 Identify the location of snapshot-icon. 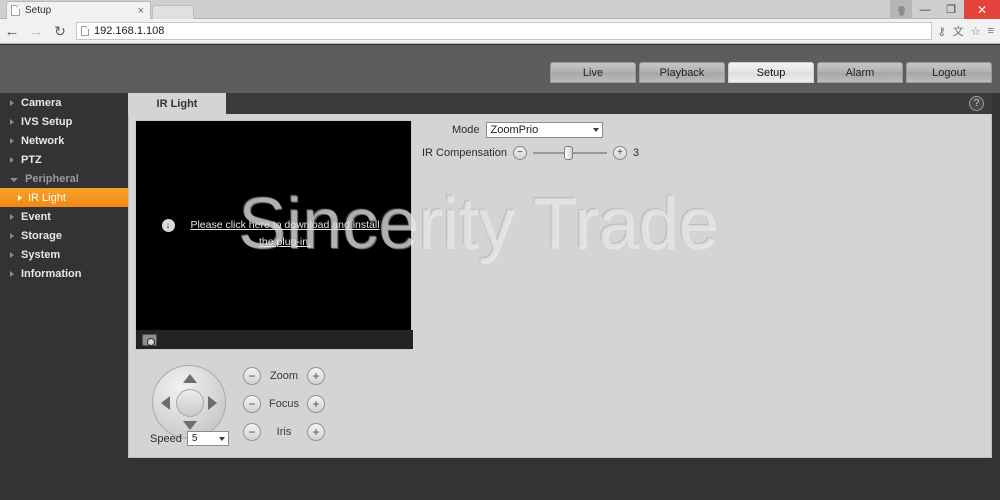
(149, 339).